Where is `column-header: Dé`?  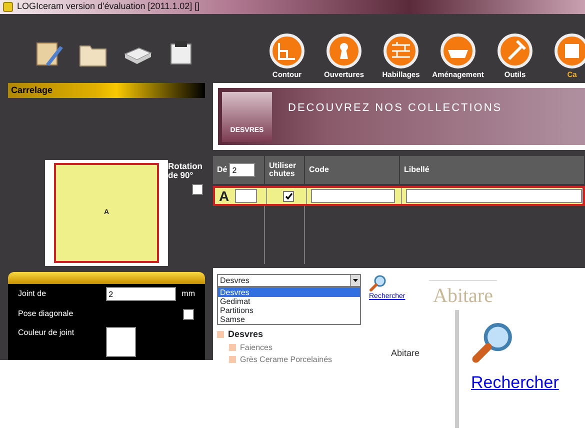 column-header: Dé is located at coordinates (222, 170).